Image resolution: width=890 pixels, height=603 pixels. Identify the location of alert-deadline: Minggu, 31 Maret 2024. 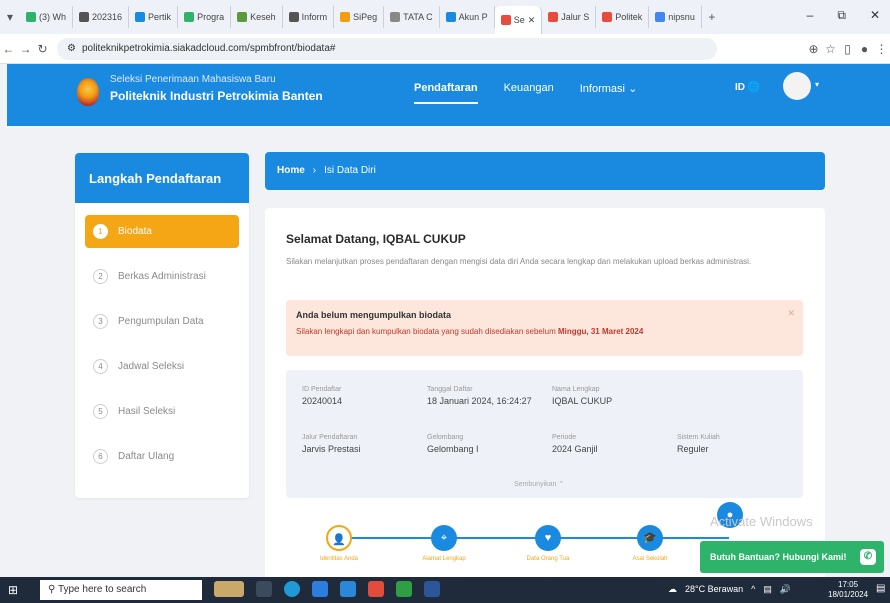
(600, 331).